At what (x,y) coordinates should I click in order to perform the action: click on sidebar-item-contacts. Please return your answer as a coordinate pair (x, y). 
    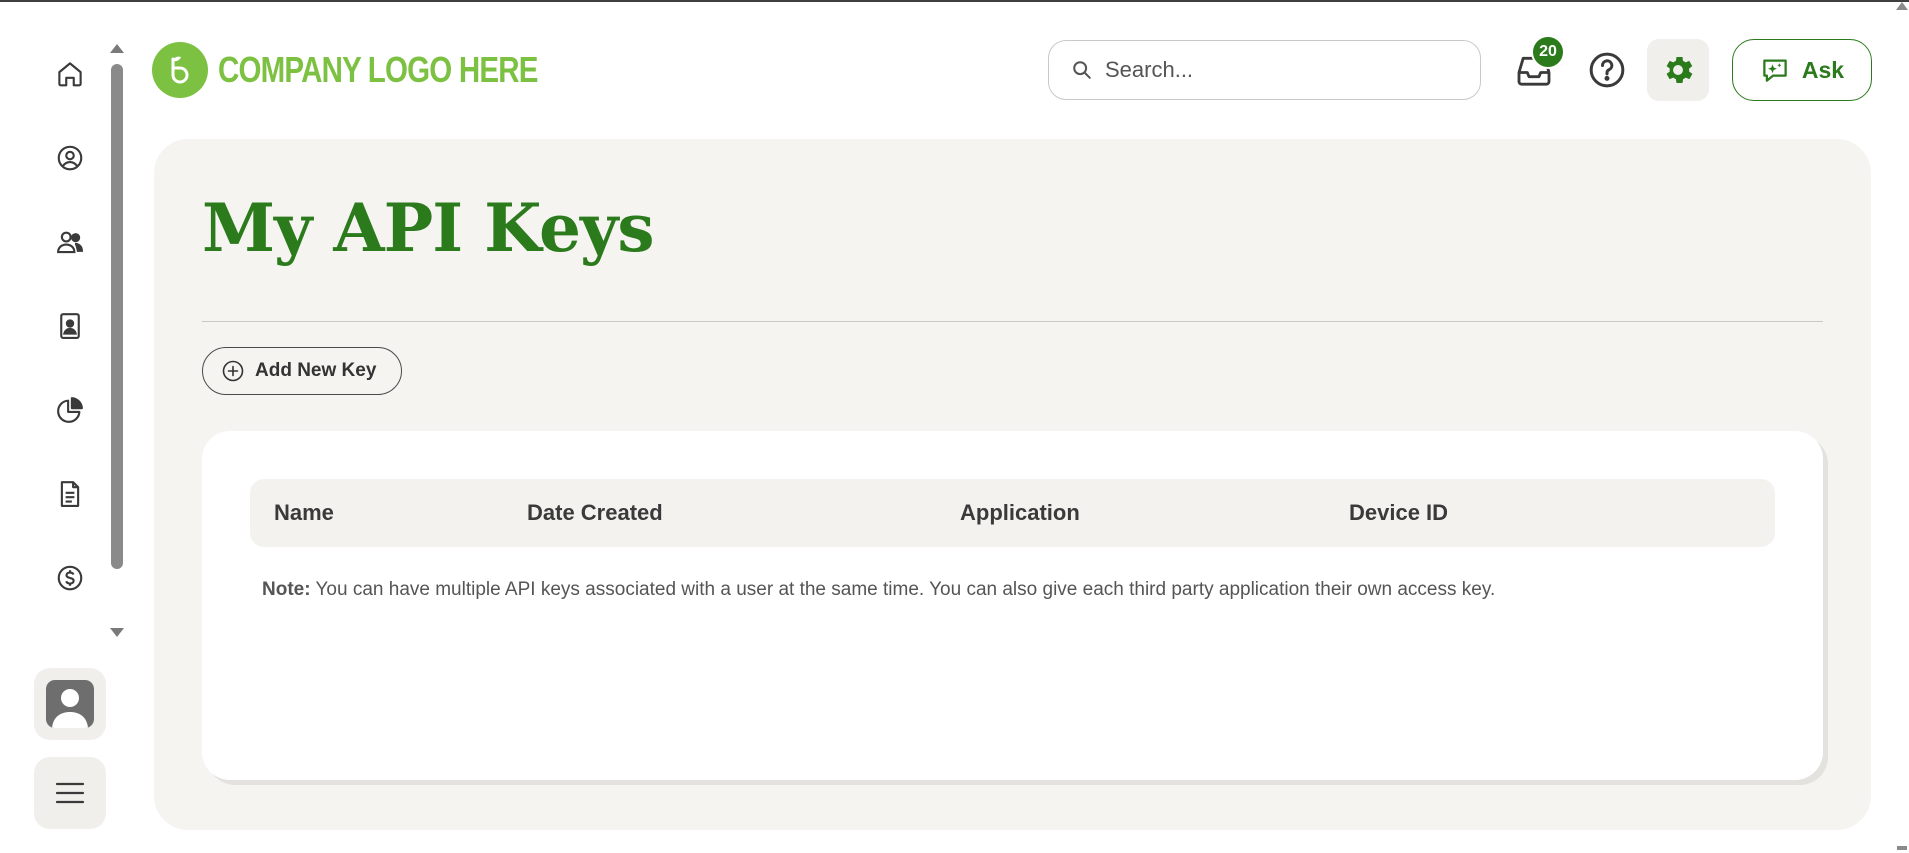
    Looking at the image, I should click on (70, 326).